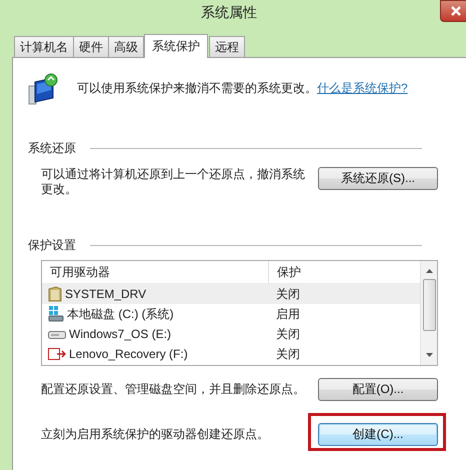  Describe the element at coordinates (176, 46) in the screenshot. I see `tab: 系统保护` at that location.